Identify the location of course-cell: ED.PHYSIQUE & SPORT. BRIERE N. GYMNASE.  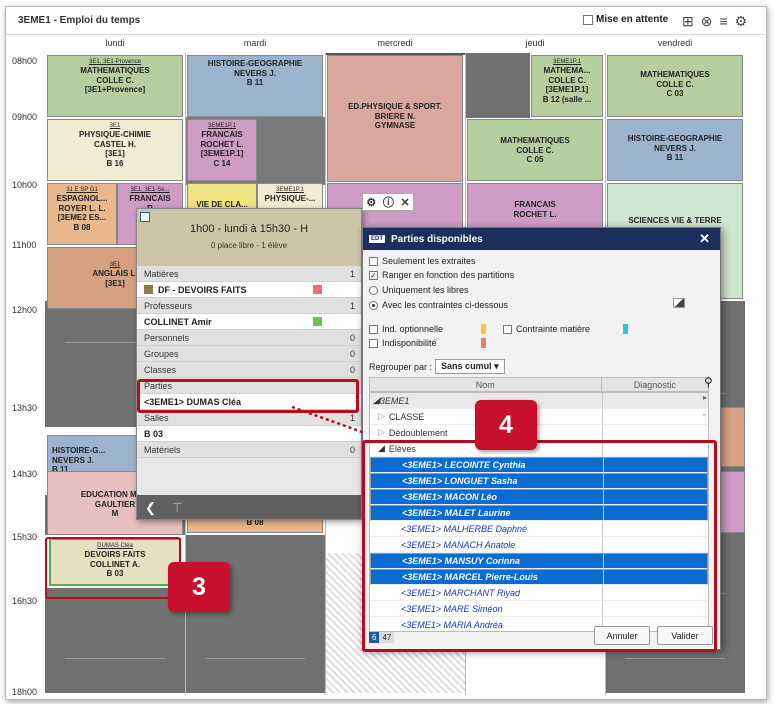
(395, 118).